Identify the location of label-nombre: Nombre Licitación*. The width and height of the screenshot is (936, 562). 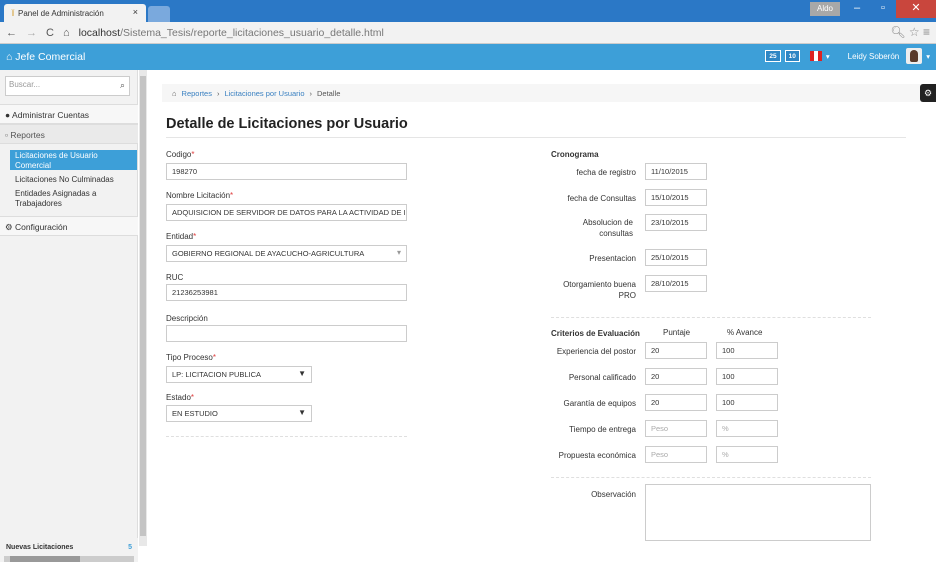
(200, 195).